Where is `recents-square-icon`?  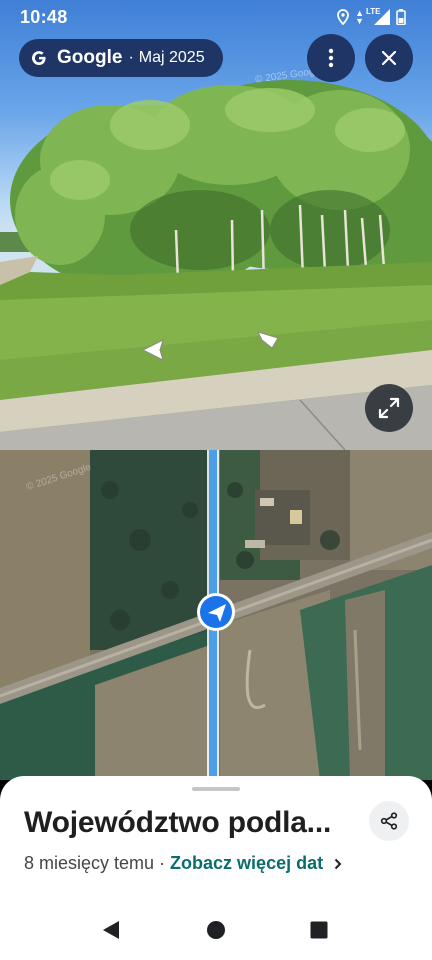 recents-square-icon is located at coordinates (319, 930).